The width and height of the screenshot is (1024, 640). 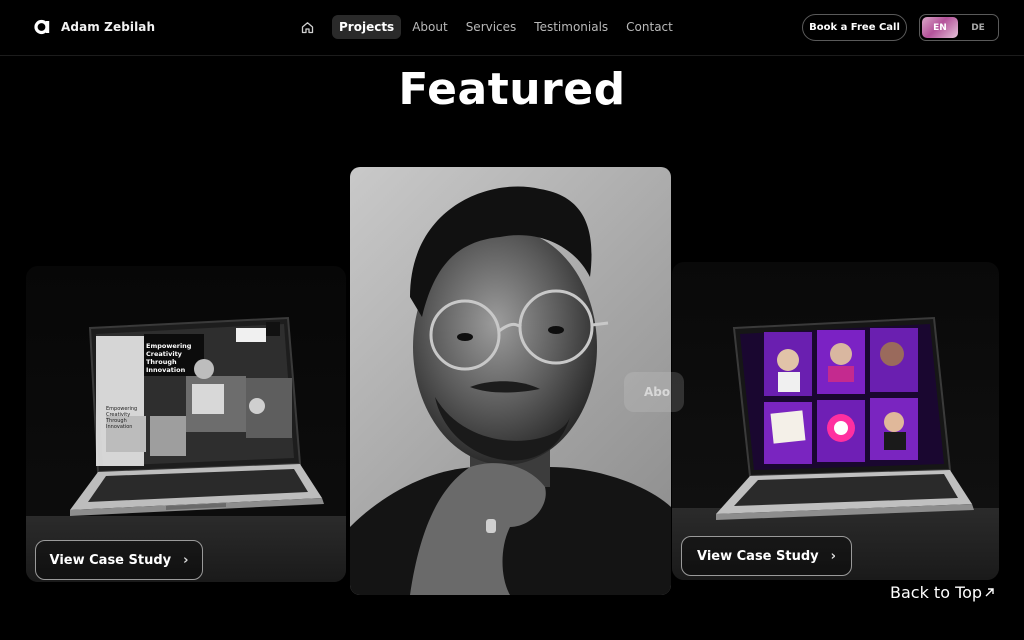 I want to click on language-switcher: EN DE, so click(x=959, y=27).